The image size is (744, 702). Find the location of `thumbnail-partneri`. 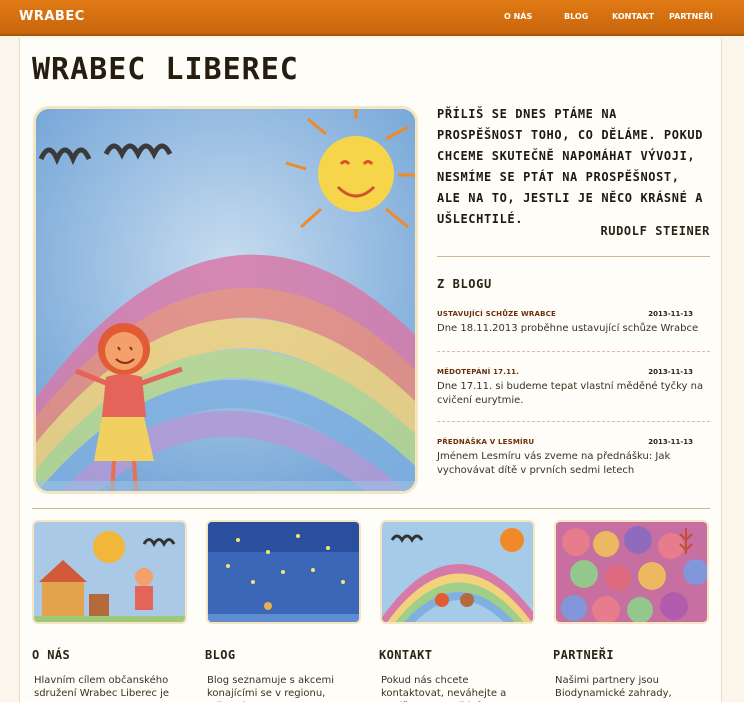

thumbnail-partneri is located at coordinates (631, 572).